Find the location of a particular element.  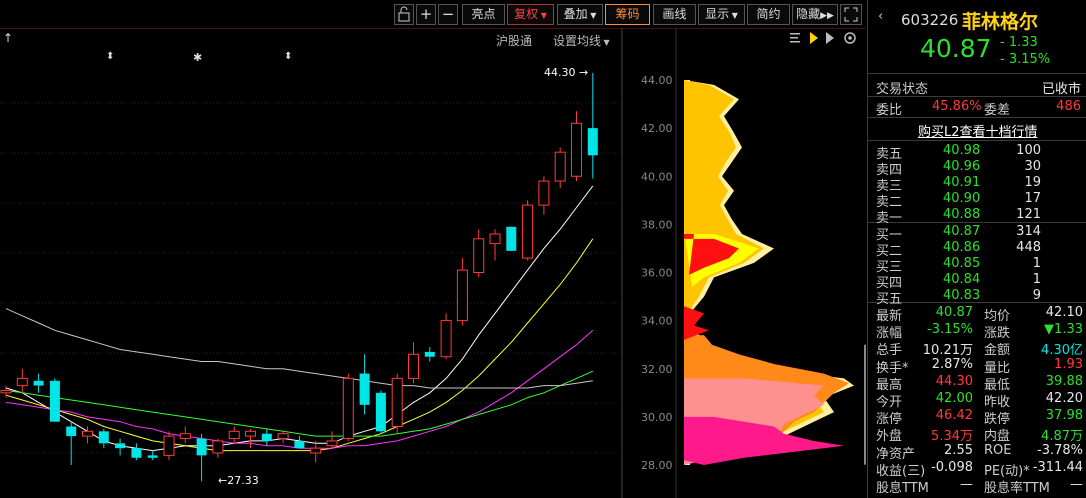

zoom-in-icon: + is located at coordinates (426, 14).